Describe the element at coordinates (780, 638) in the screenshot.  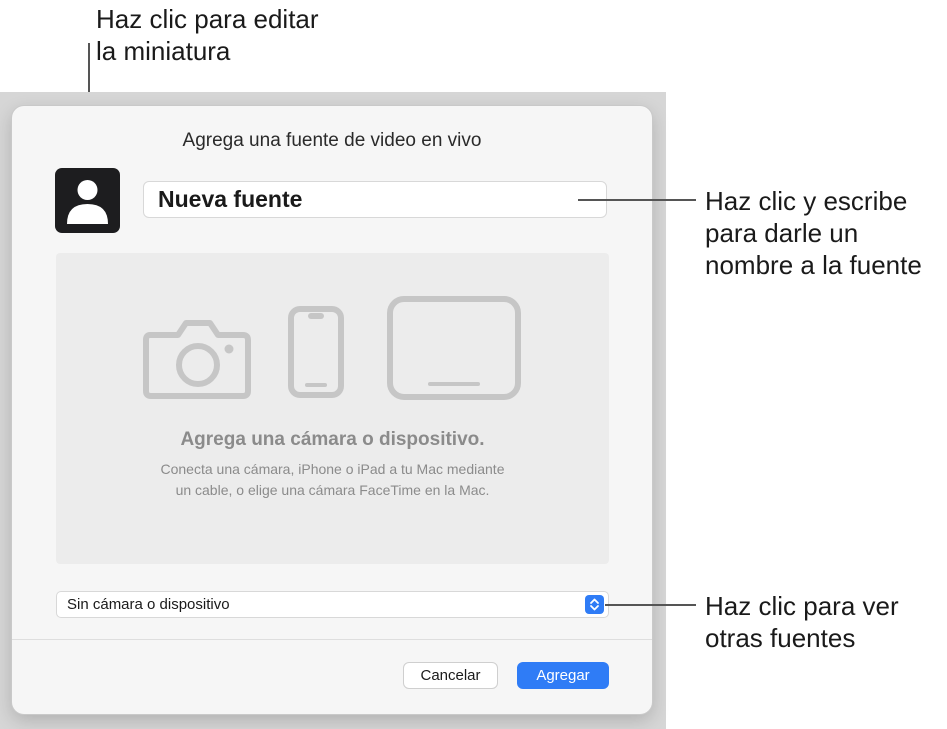
I see `callout-line: otras fuentes` at that location.